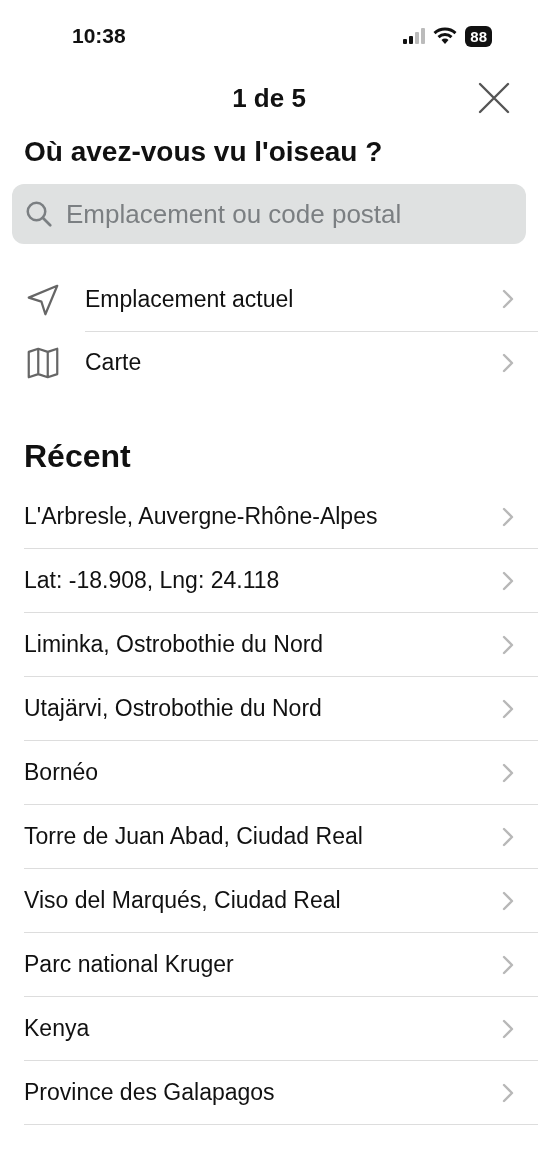 This screenshot has height=1165, width=538. What do you see at coordinates (281, 709) in the screenshot?
I see `recent-location-item: Utajärvi, Ostrobothie du Nord` at bounding box center [281, 709].